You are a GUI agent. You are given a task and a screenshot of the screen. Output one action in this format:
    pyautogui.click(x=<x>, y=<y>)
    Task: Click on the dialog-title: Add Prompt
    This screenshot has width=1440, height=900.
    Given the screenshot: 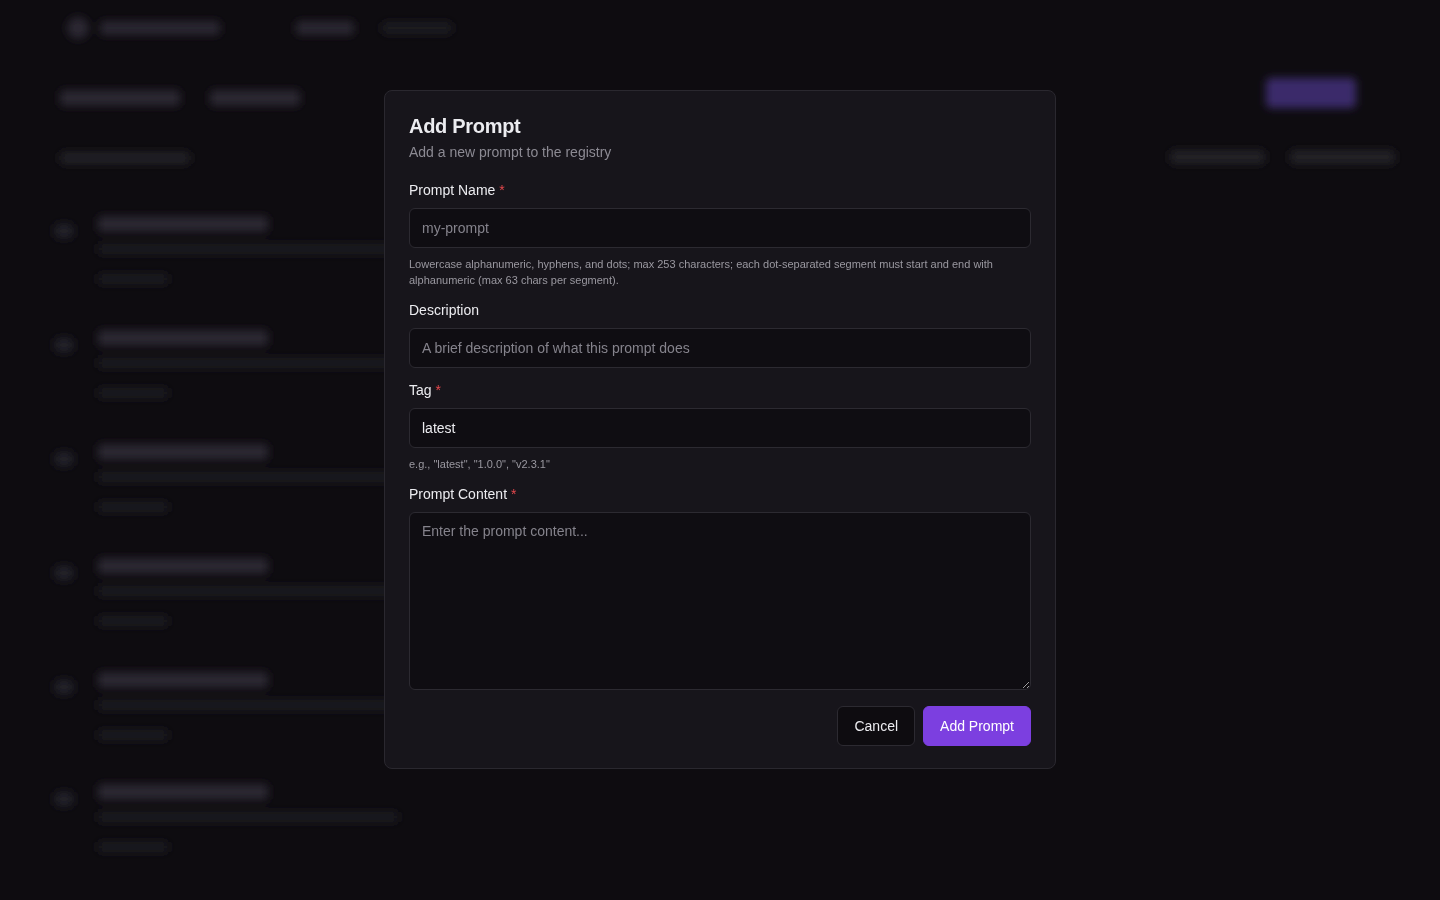 What is the action you would take?
    pyautogui.click(x=465, y=126)
    